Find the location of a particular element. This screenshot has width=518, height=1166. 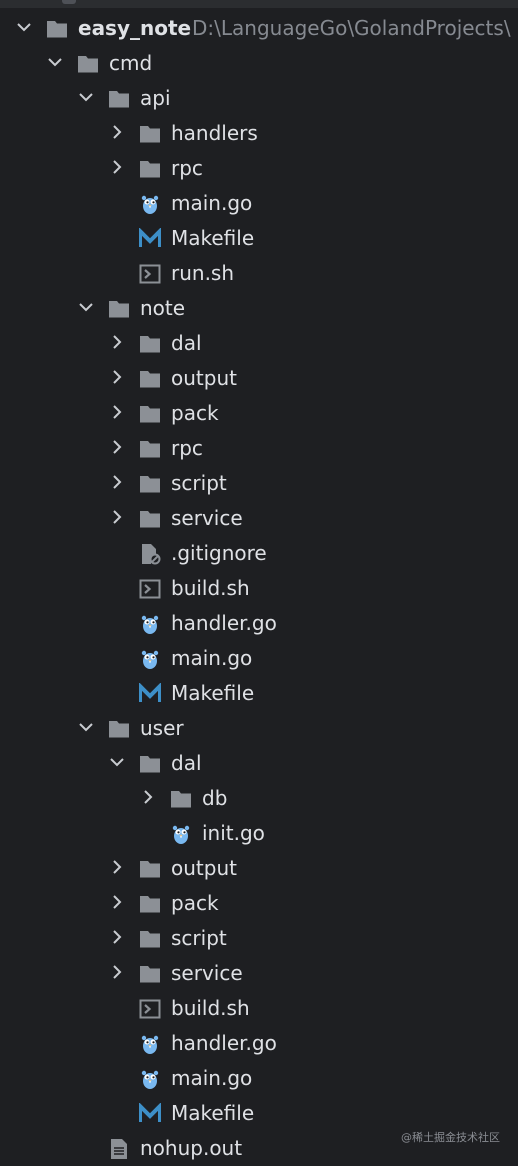

tree-row-user-main: main.go is located at coordinates (259, 1078).